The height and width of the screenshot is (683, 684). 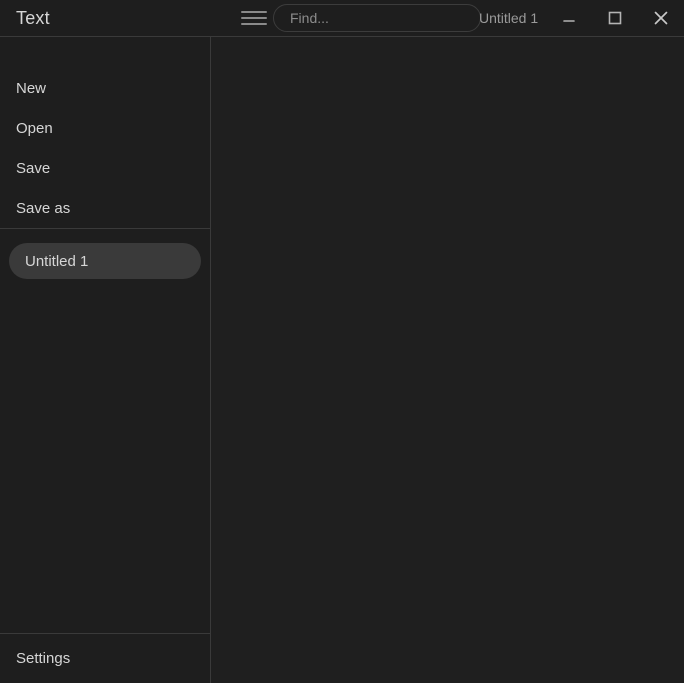 I want to click on sidebar-item-label: Open, so click(x=34, y=128).